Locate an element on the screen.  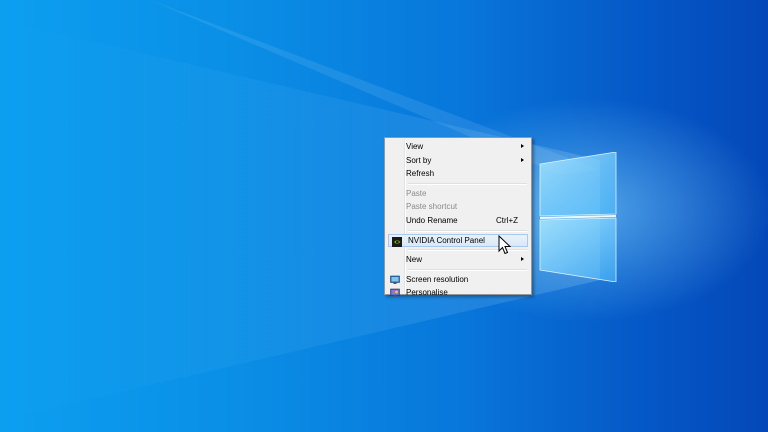
menu-item-screen-resolution: Screen resolution is located at coordinates (458, 280).